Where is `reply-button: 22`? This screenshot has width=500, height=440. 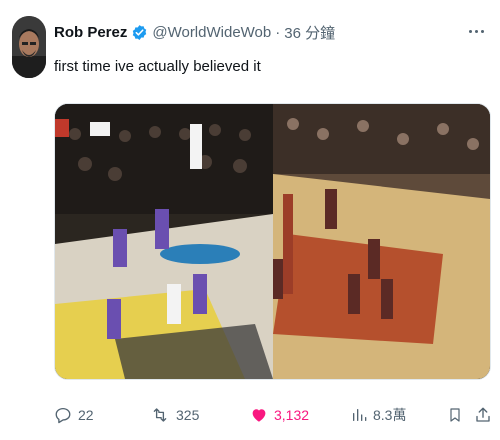 reply-button: 22 is located at coordinates (74, 415).